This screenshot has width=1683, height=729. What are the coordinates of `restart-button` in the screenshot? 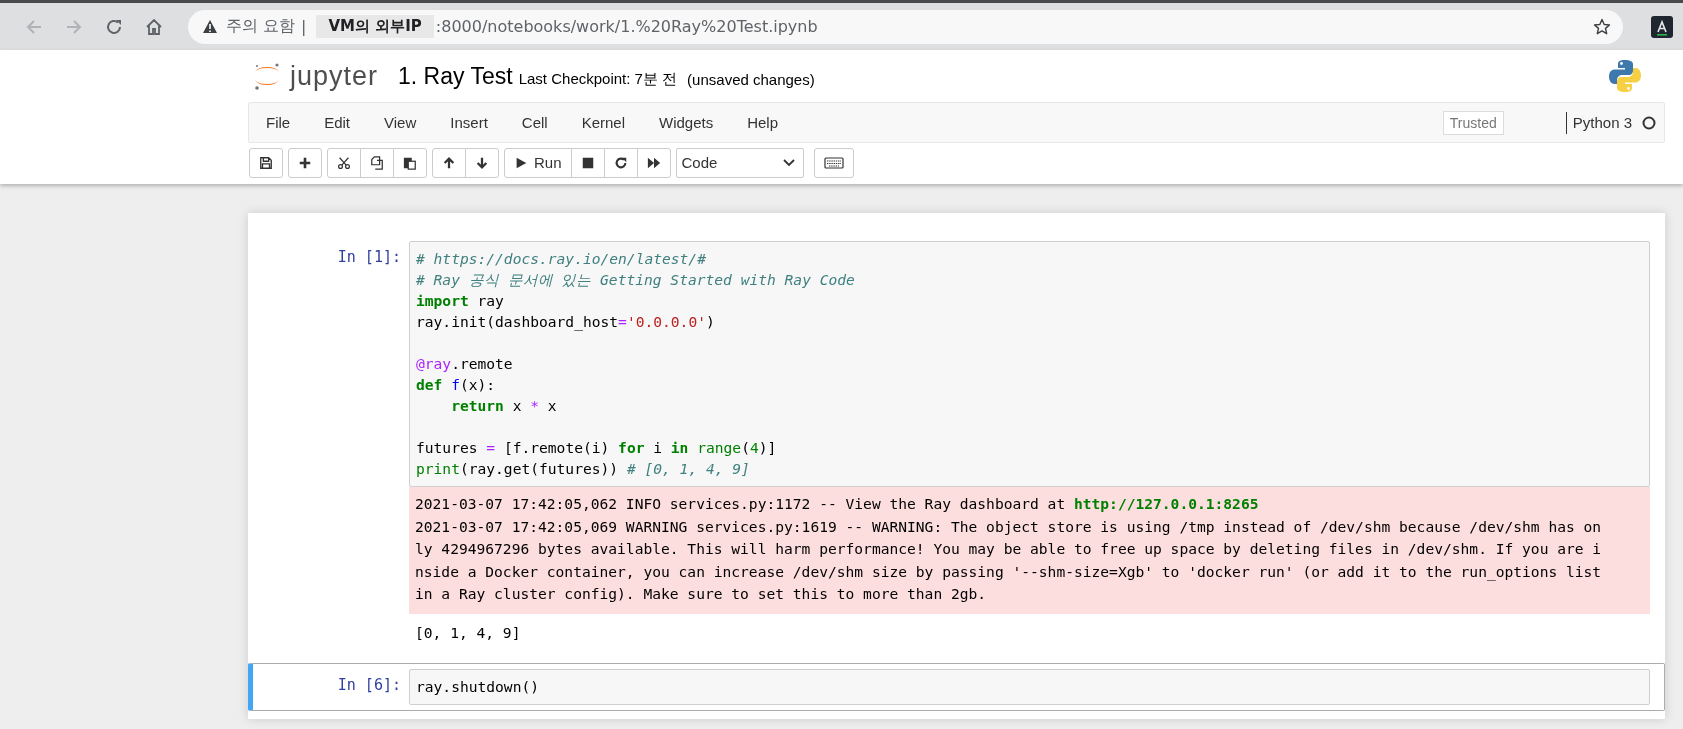 It's located at (620, 162).